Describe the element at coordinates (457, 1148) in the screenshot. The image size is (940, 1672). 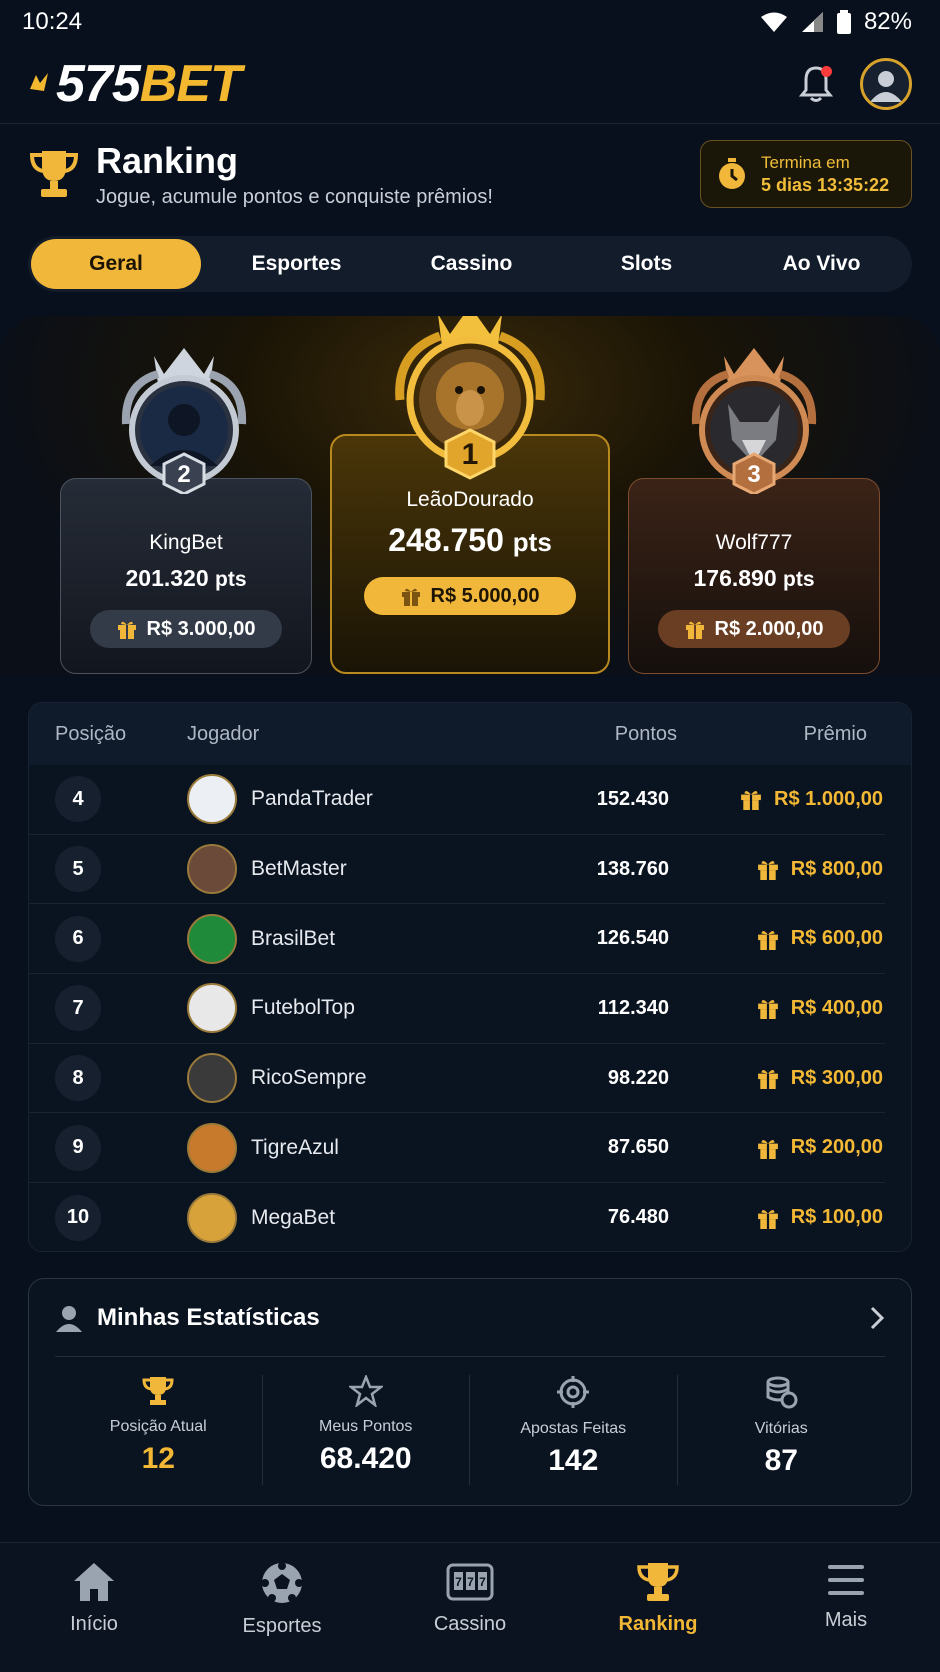
I see `table-row: 9 TigreAzul 87.650 R$ 200,00` at that location.